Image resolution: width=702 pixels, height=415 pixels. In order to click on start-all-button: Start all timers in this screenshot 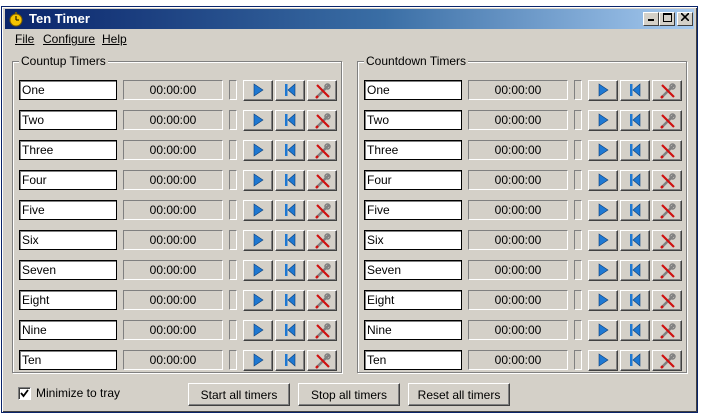, I will do `click(239, 394)`.